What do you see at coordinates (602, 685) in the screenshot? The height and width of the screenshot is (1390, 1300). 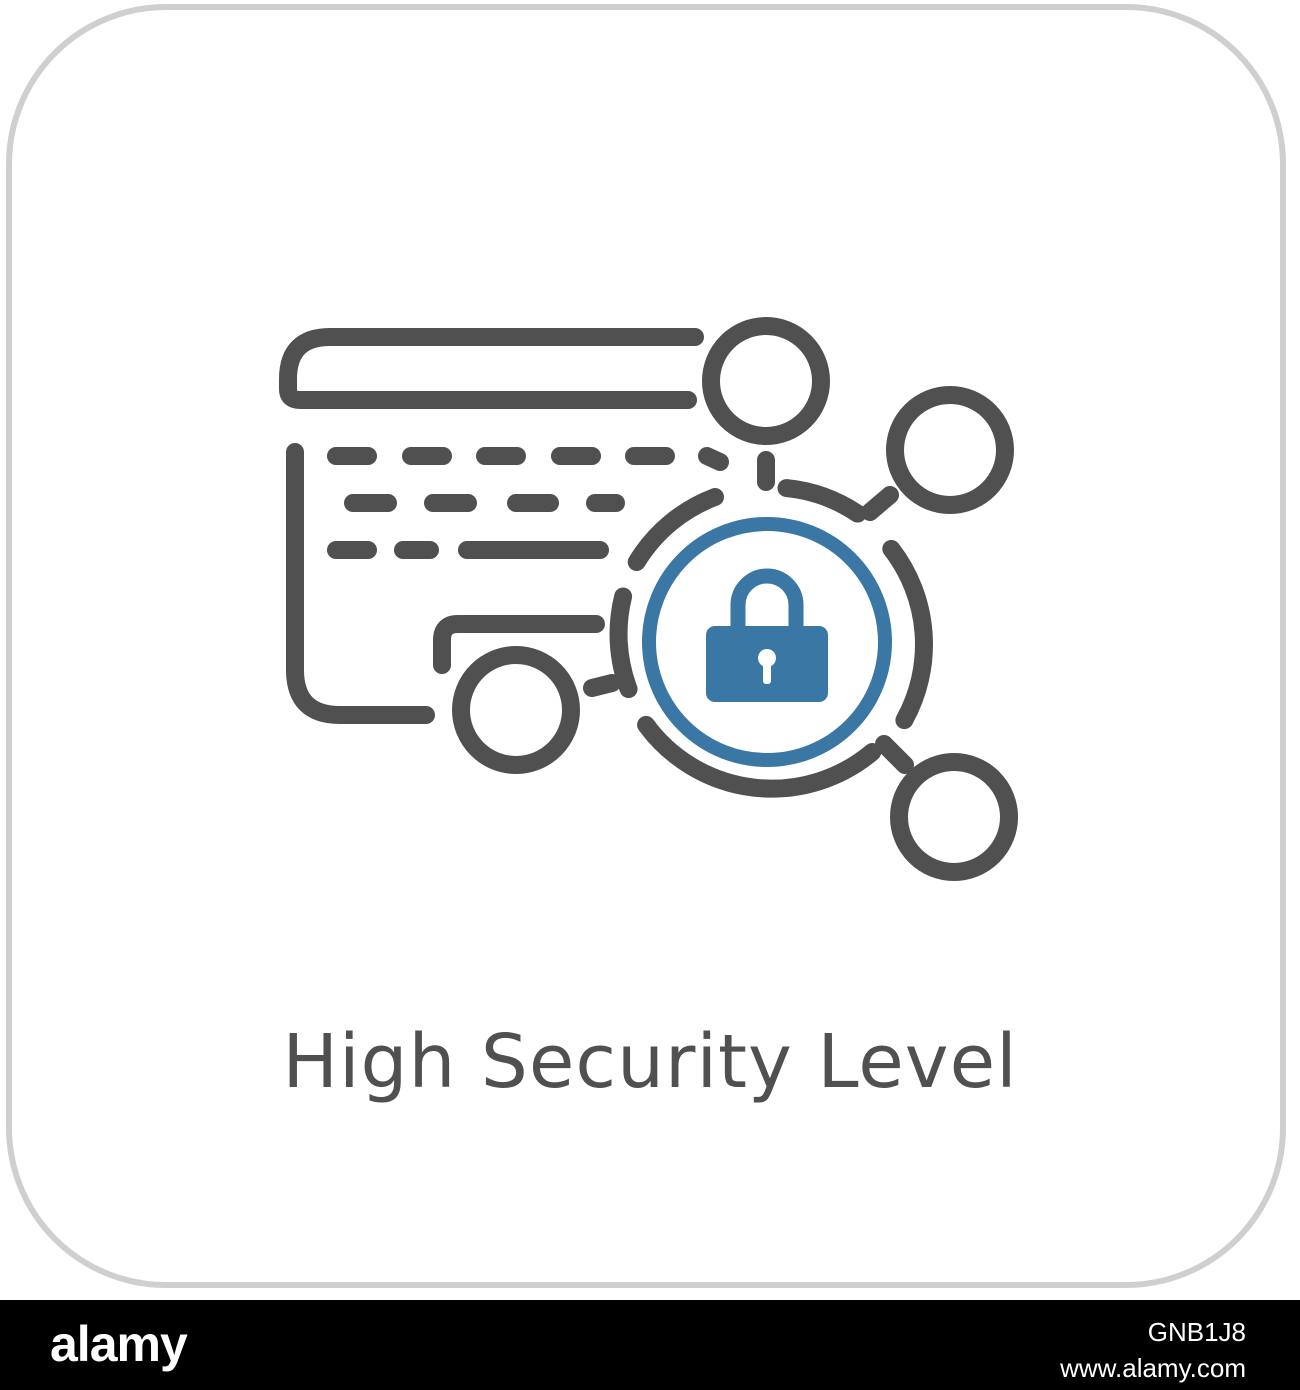 I see `connector-left` at bounding box center [602, 685].